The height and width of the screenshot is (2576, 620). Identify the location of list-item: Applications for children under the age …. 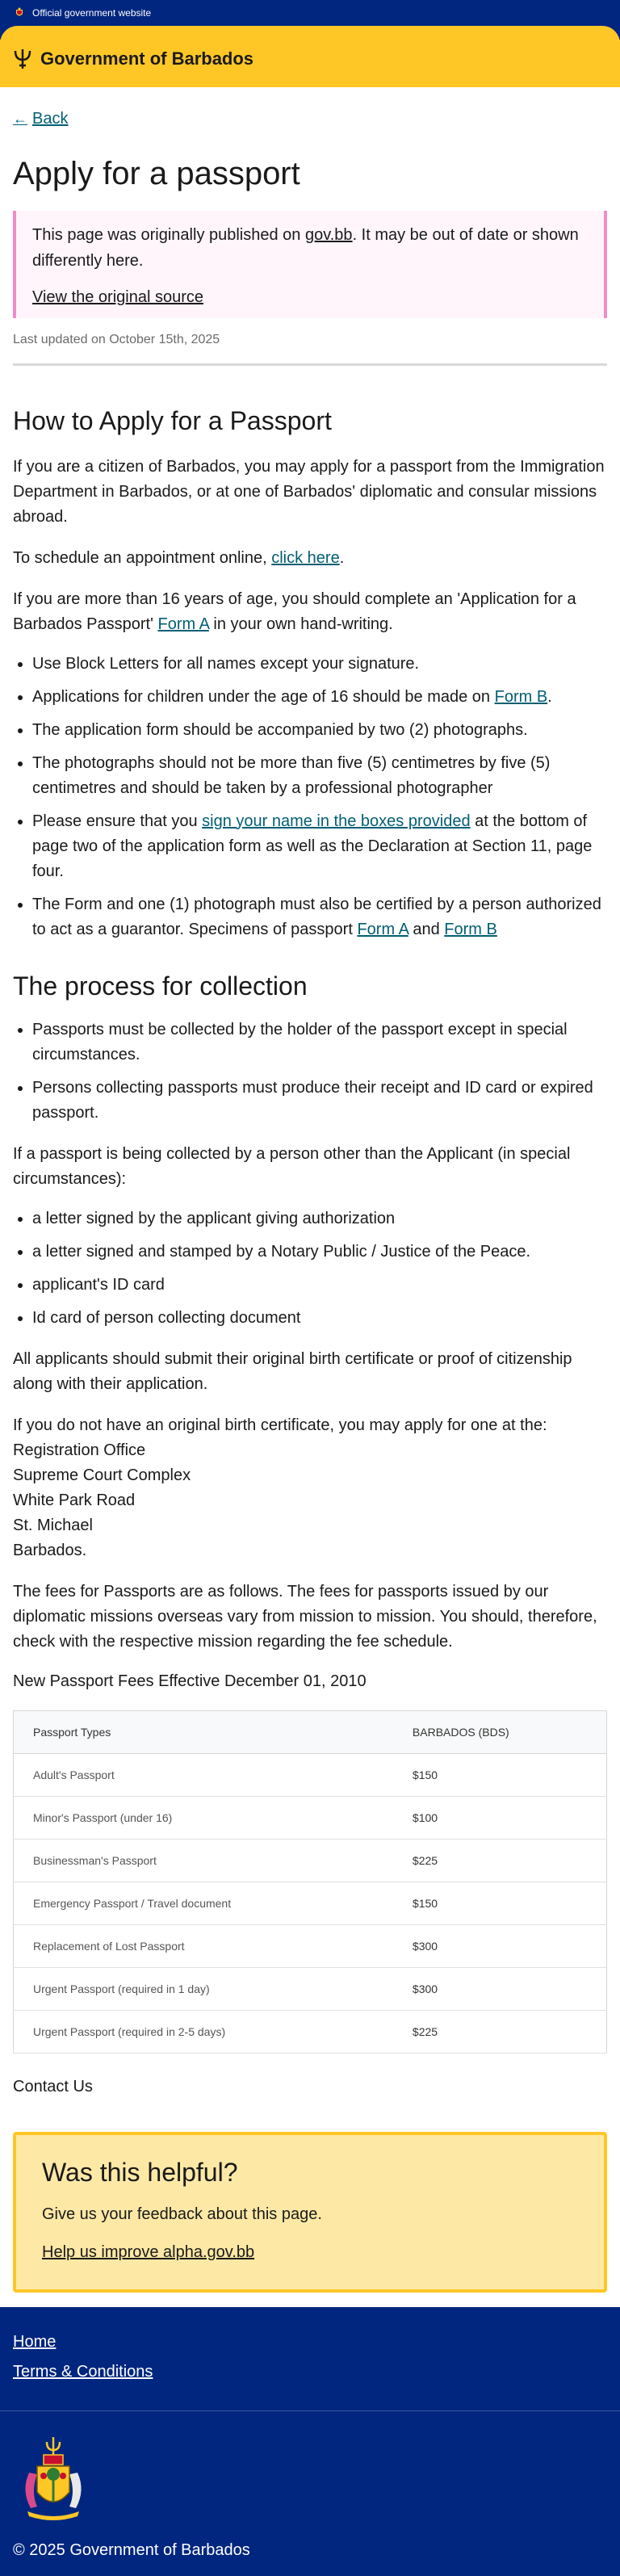
(319, 697).